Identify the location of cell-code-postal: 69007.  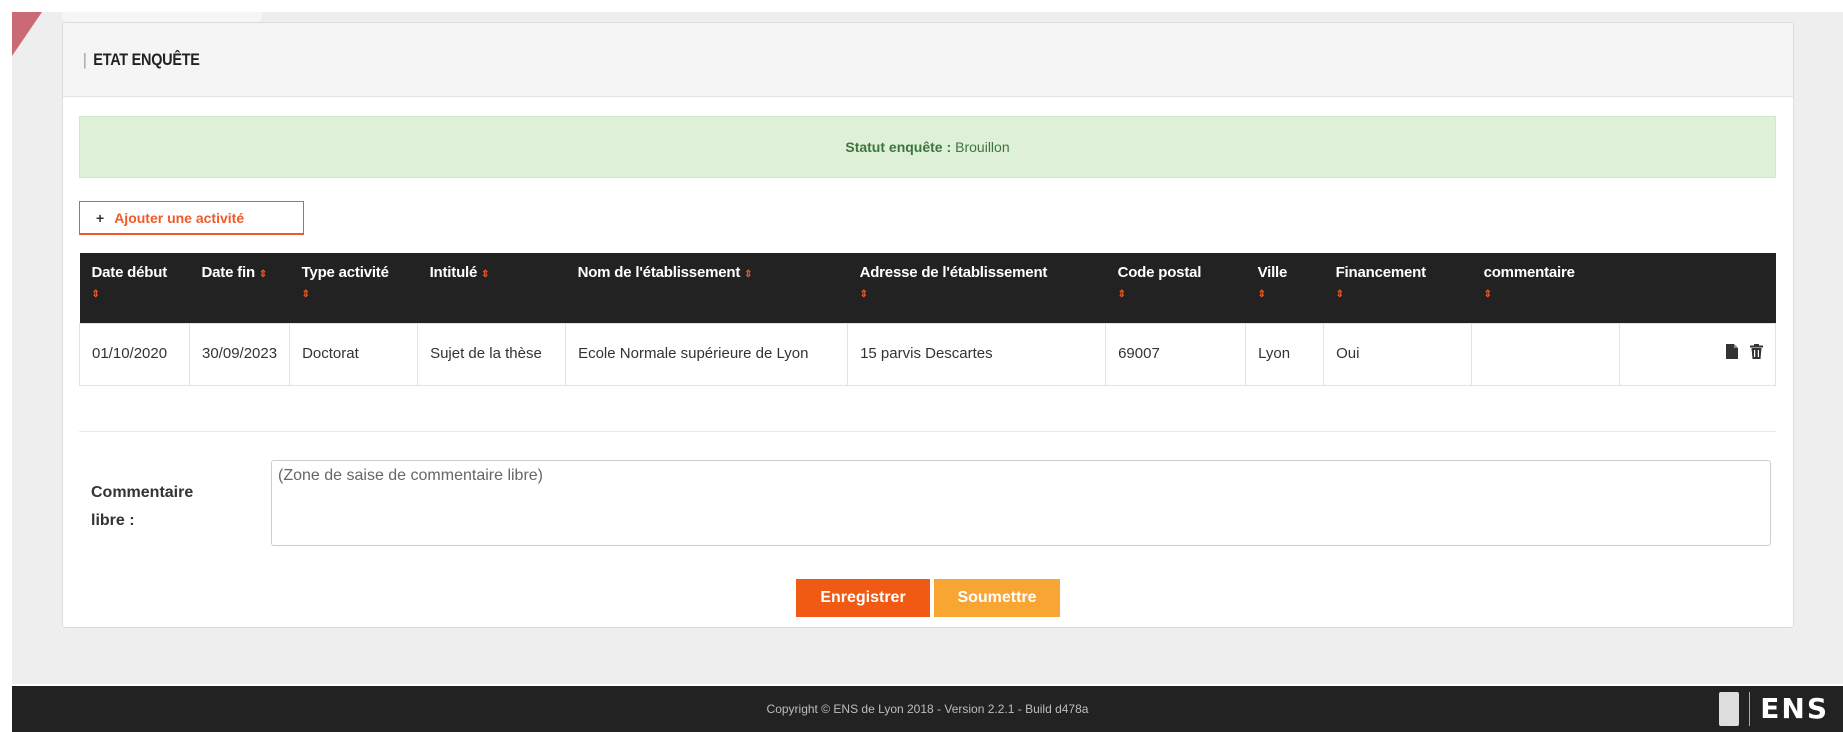
(1176, 354).